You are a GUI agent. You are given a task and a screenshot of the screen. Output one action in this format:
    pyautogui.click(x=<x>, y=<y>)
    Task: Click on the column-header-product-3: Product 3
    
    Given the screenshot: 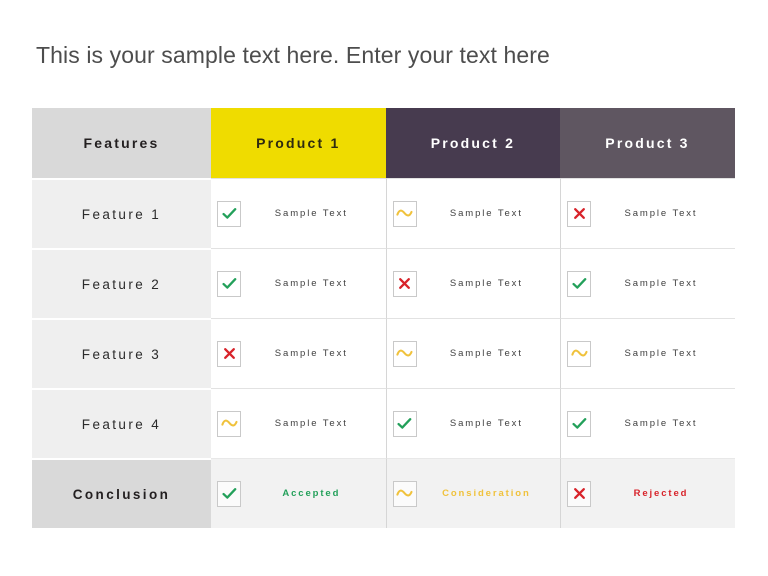 What is the action you would take?
    pyautogui.click(x=647, y=143)
    